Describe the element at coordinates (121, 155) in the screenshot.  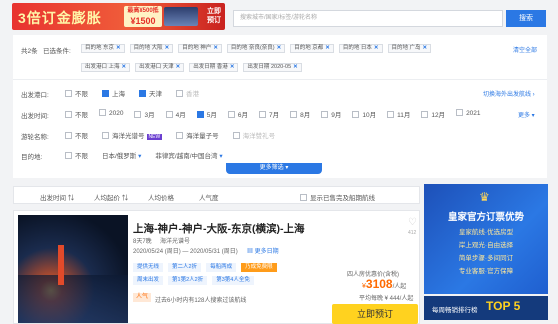
I see `dest-option-japan: 日本/俄罗斯 ▾` at that location.